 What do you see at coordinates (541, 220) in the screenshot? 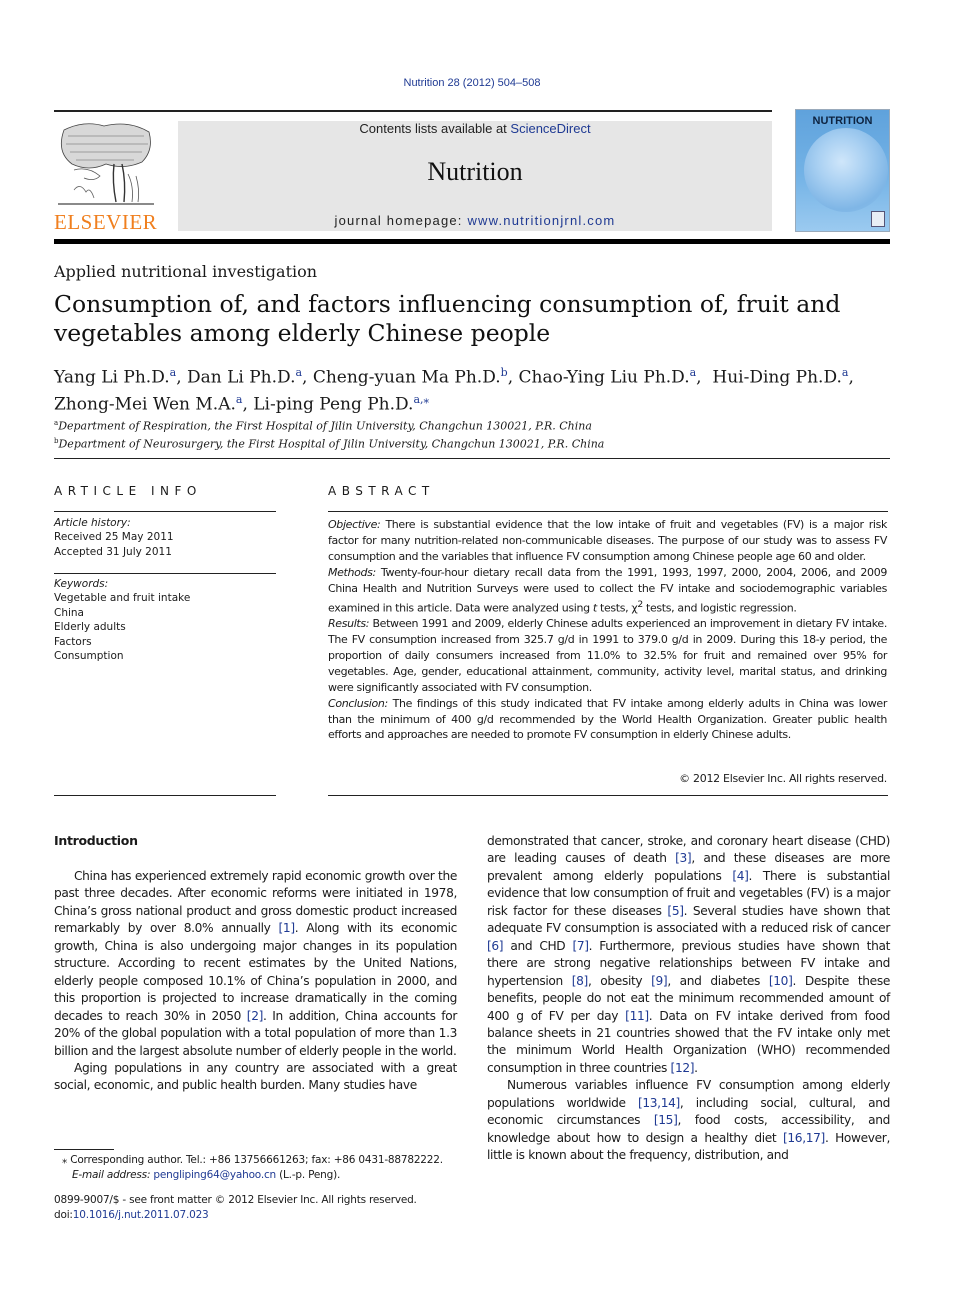
I see `journal-homepage-link: www.nutritionjrnl.com` at bounding box center [541, 220].